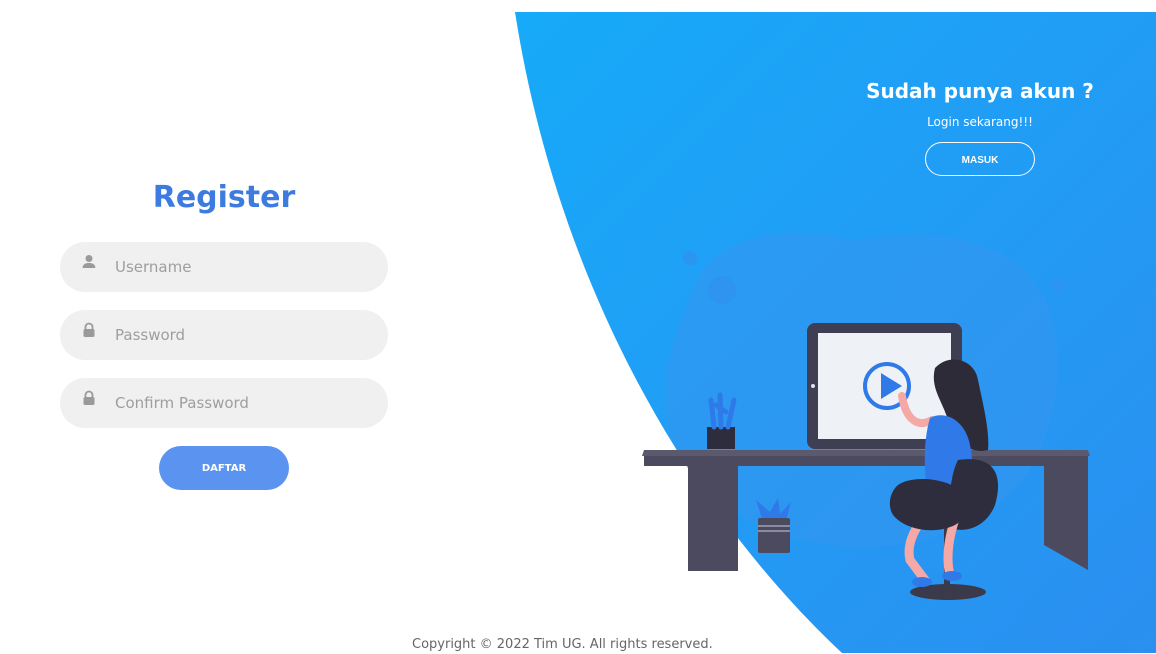 This screenshot has height=654, width=1156. Describe the element at coordinates (240, 335) in the screenshot. I see `password-input` at that location.